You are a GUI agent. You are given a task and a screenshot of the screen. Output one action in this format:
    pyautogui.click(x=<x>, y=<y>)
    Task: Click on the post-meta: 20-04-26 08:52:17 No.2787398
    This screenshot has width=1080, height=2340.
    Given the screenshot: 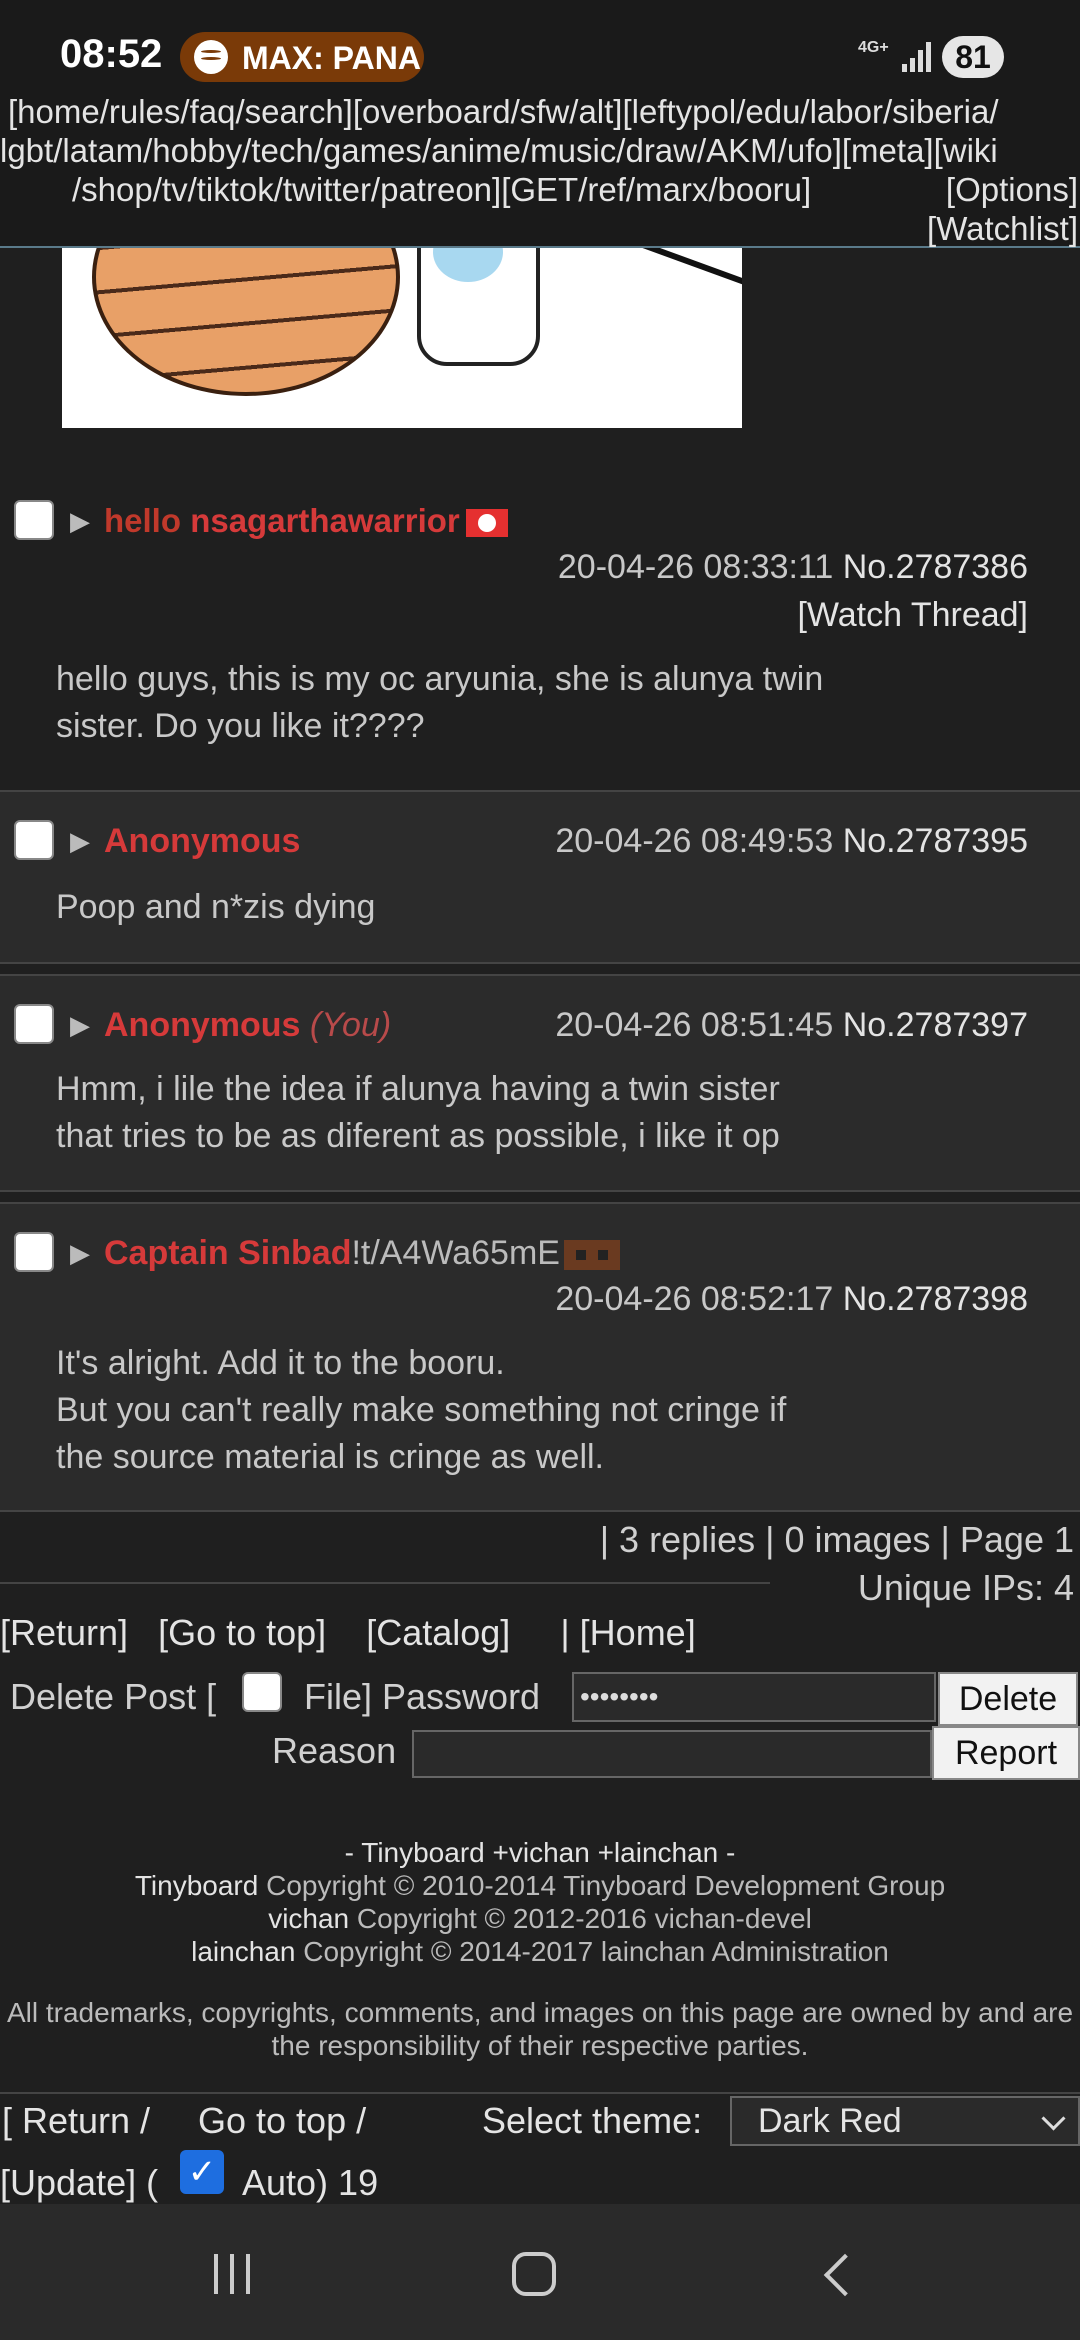 What is the action you would take?
    pyautogui.click(x=791, y=1299)
    